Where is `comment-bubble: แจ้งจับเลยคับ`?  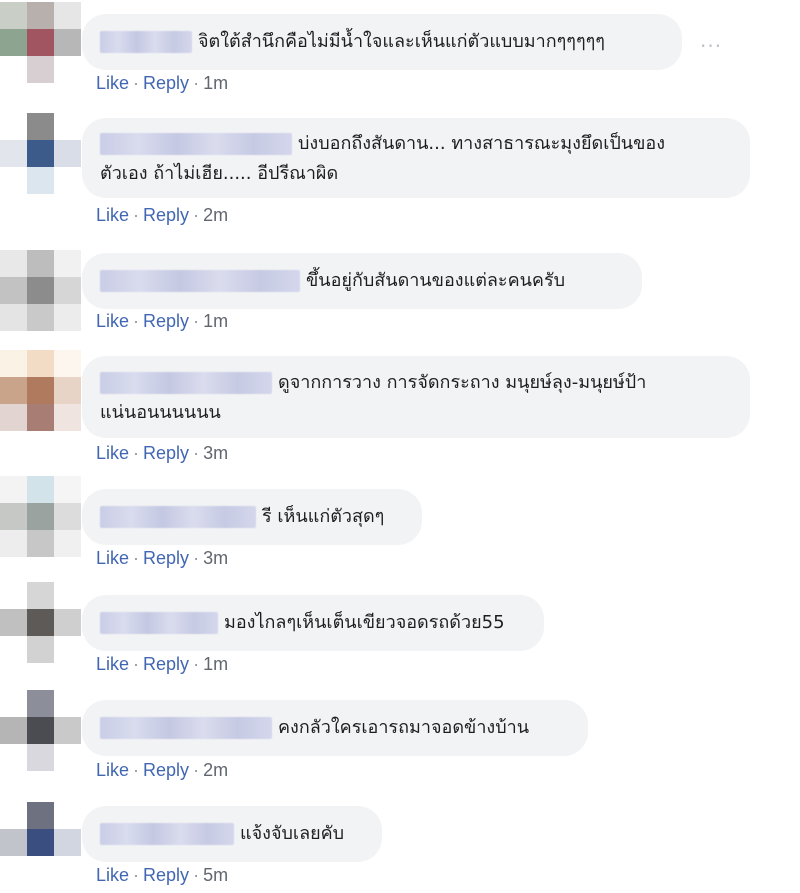 comment-bubble: แจ้งจับเลยคับ is located at coordinates (232, 834).